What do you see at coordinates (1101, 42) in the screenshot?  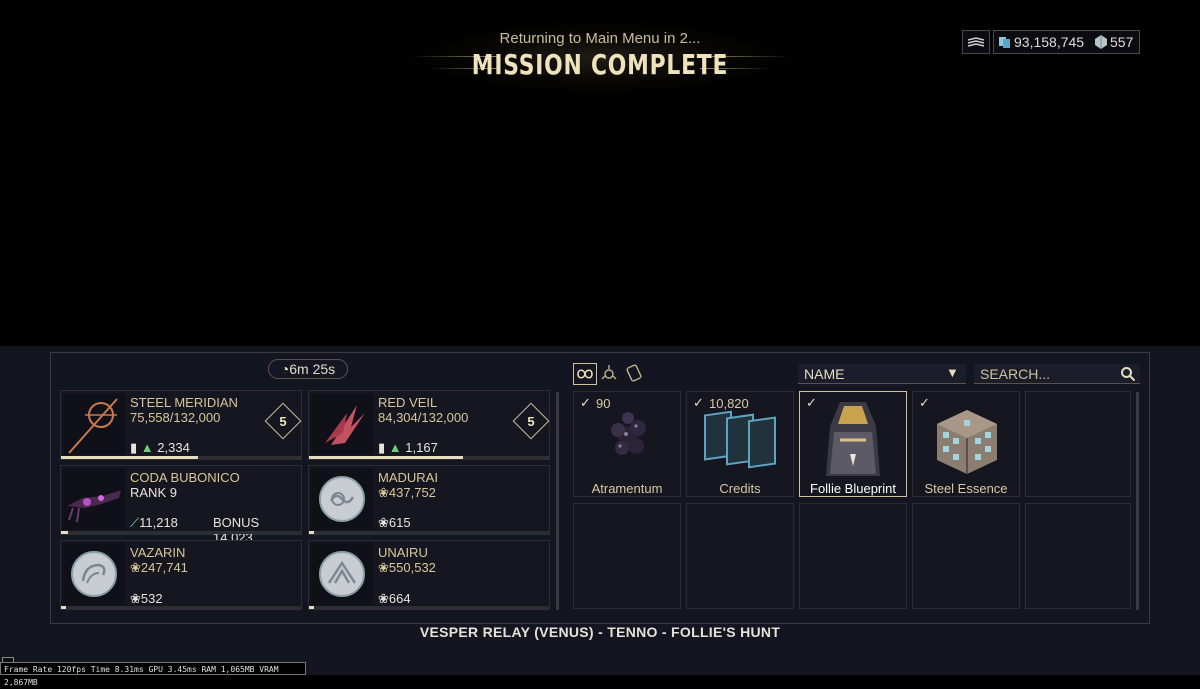 I see `platinum-icon` at bounding box center [1101, 42].